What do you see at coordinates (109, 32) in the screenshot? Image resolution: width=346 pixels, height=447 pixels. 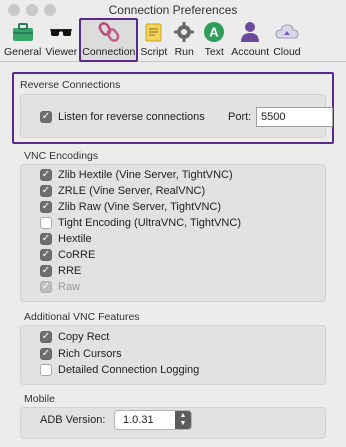 I see `chain-link-icon` at bounding box center [109, 32].